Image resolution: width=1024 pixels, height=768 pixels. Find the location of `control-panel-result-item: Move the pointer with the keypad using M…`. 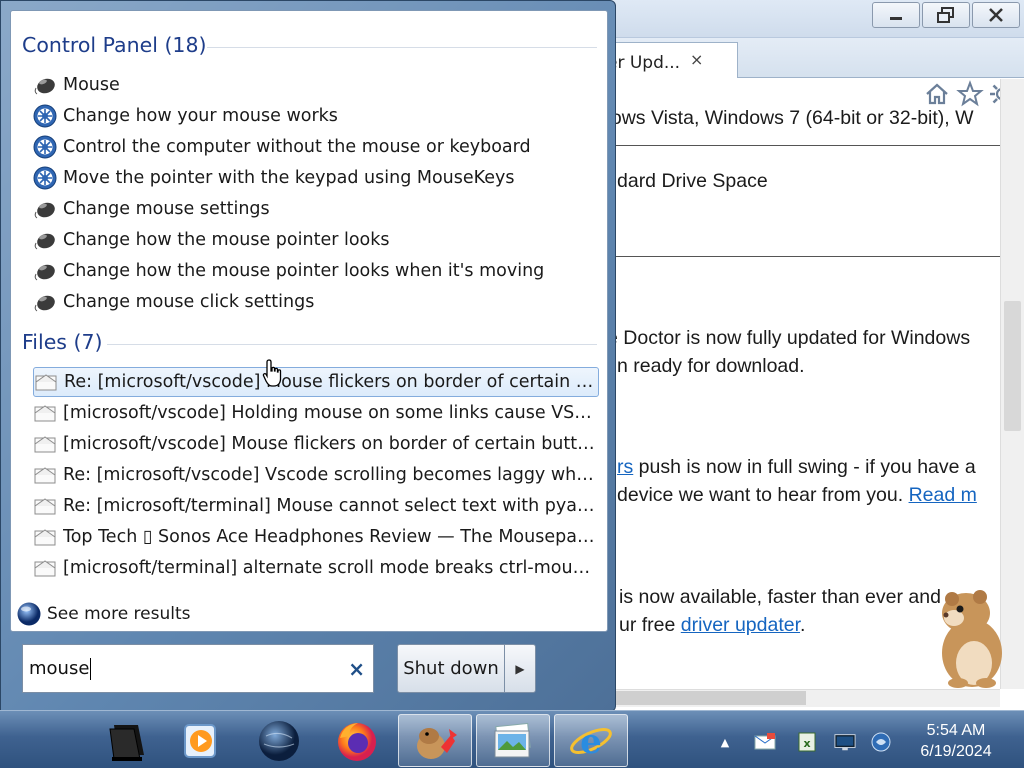

control-panel-result-item: Move the pointer with the keypad using M… is located at coordinates (316, 178).